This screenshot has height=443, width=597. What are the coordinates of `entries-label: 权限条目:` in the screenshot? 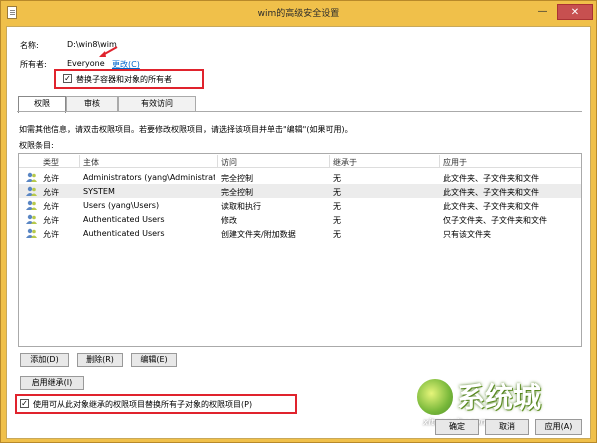 It's located at (36, 145).